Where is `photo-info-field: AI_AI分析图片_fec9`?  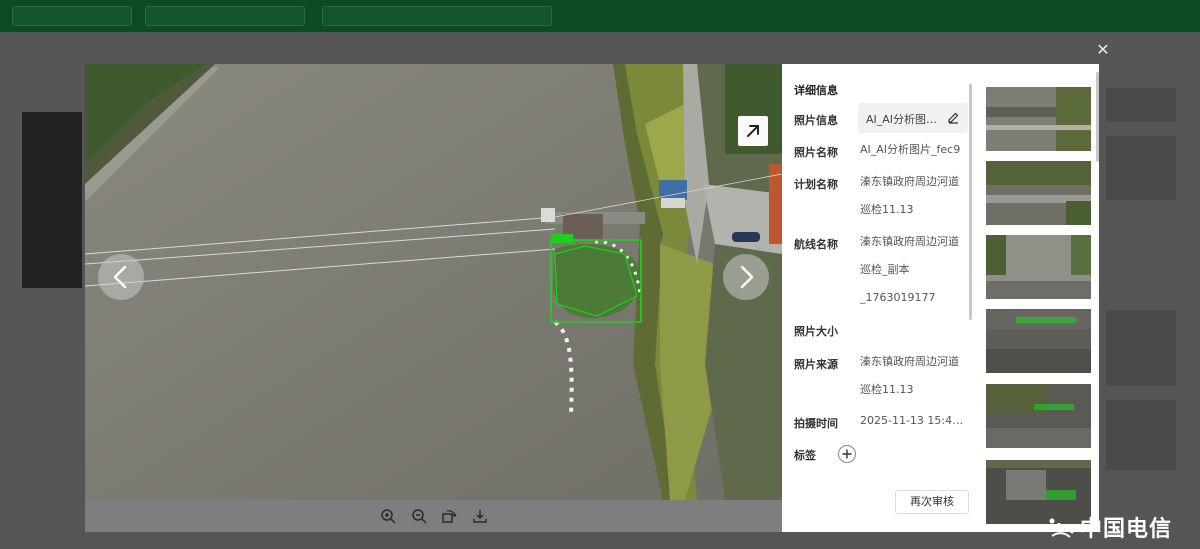 photo-info-field: AI_AI分析图片_fec9 is located at coordinates (913, 118).